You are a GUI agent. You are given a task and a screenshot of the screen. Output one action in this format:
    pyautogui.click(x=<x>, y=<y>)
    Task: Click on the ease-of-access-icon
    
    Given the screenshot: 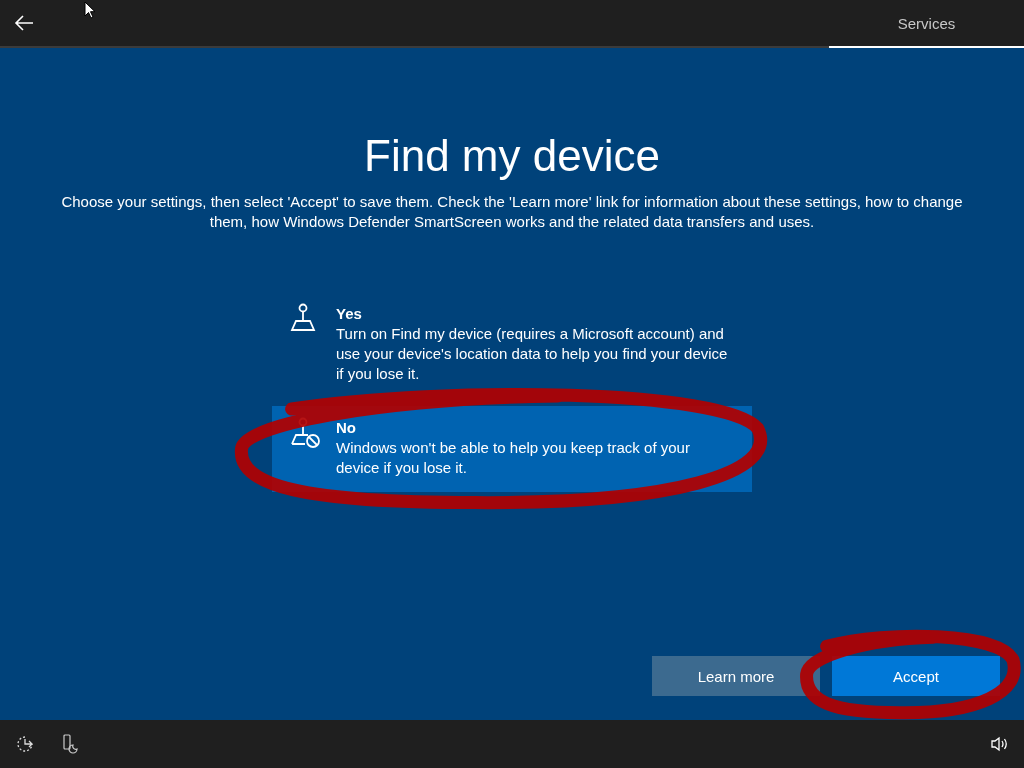 What is the action you would take?
    pyautogui.click(x=25, y=744)
    